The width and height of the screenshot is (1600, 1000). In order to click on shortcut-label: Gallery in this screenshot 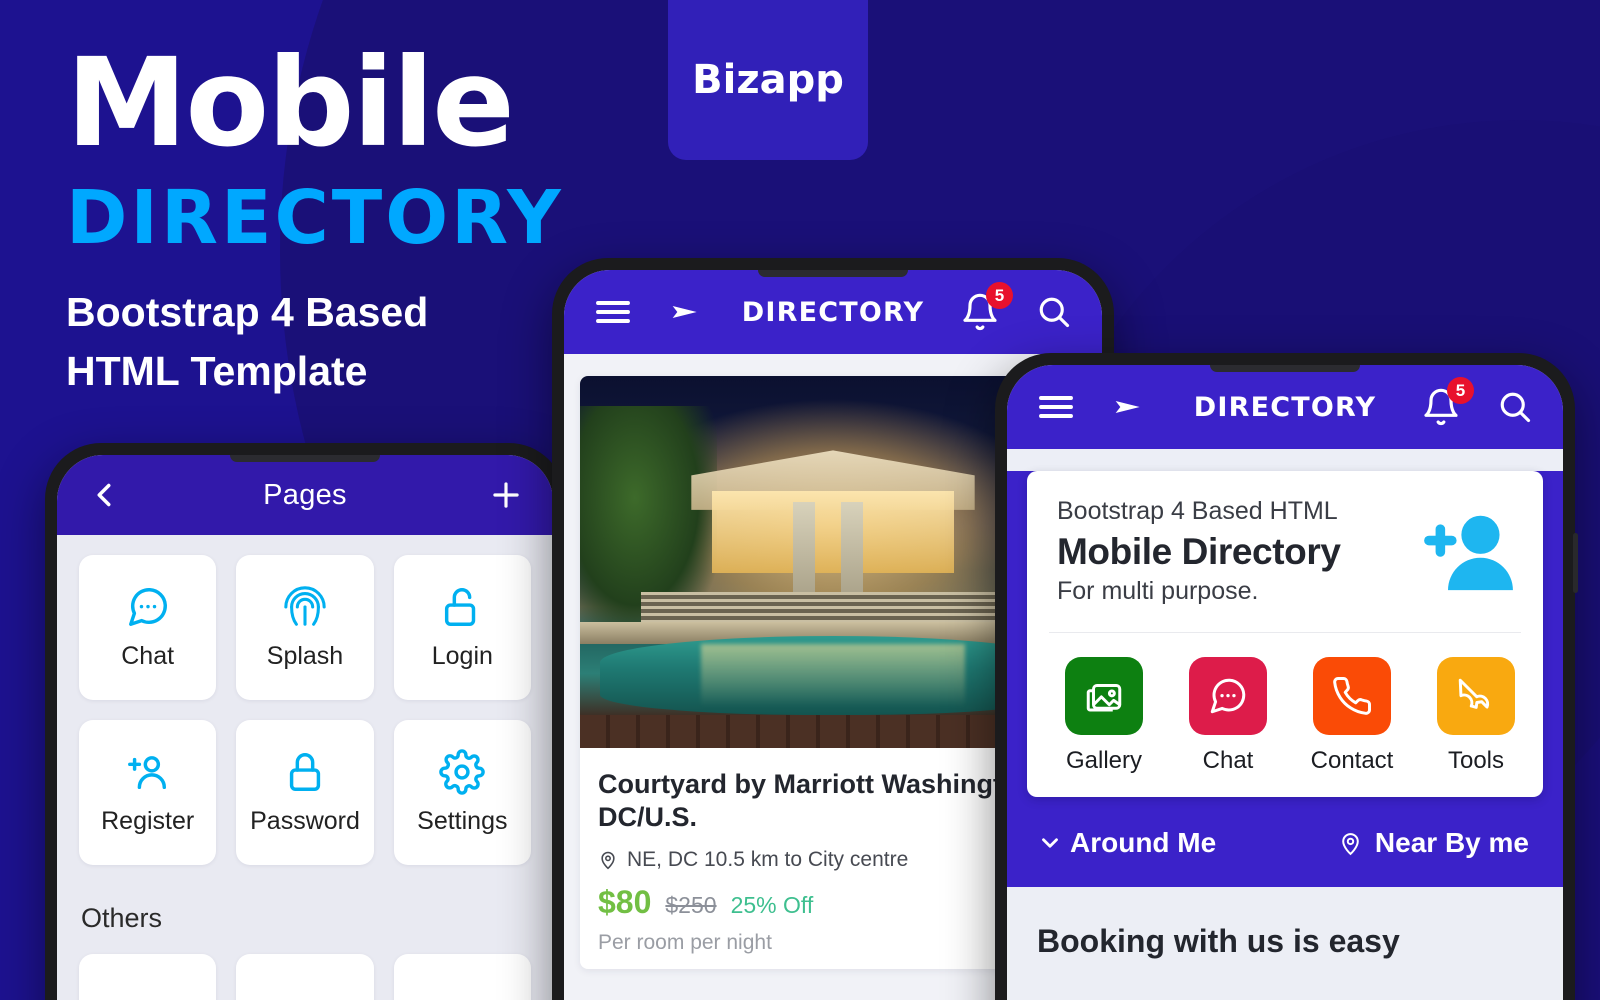, I will do `click(1104, 760)`.